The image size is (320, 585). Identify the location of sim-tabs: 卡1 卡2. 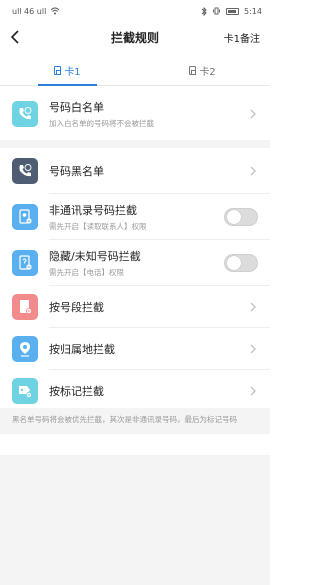
(135, 71).